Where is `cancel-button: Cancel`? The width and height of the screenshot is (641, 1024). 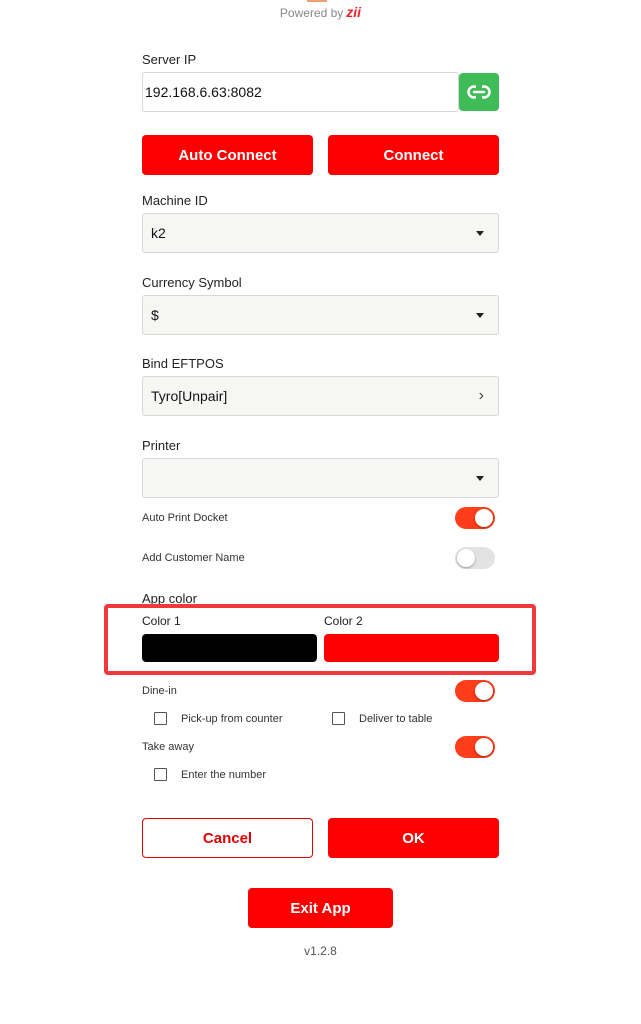 cancel-button: Cancel is located at coordinates (227, 838).